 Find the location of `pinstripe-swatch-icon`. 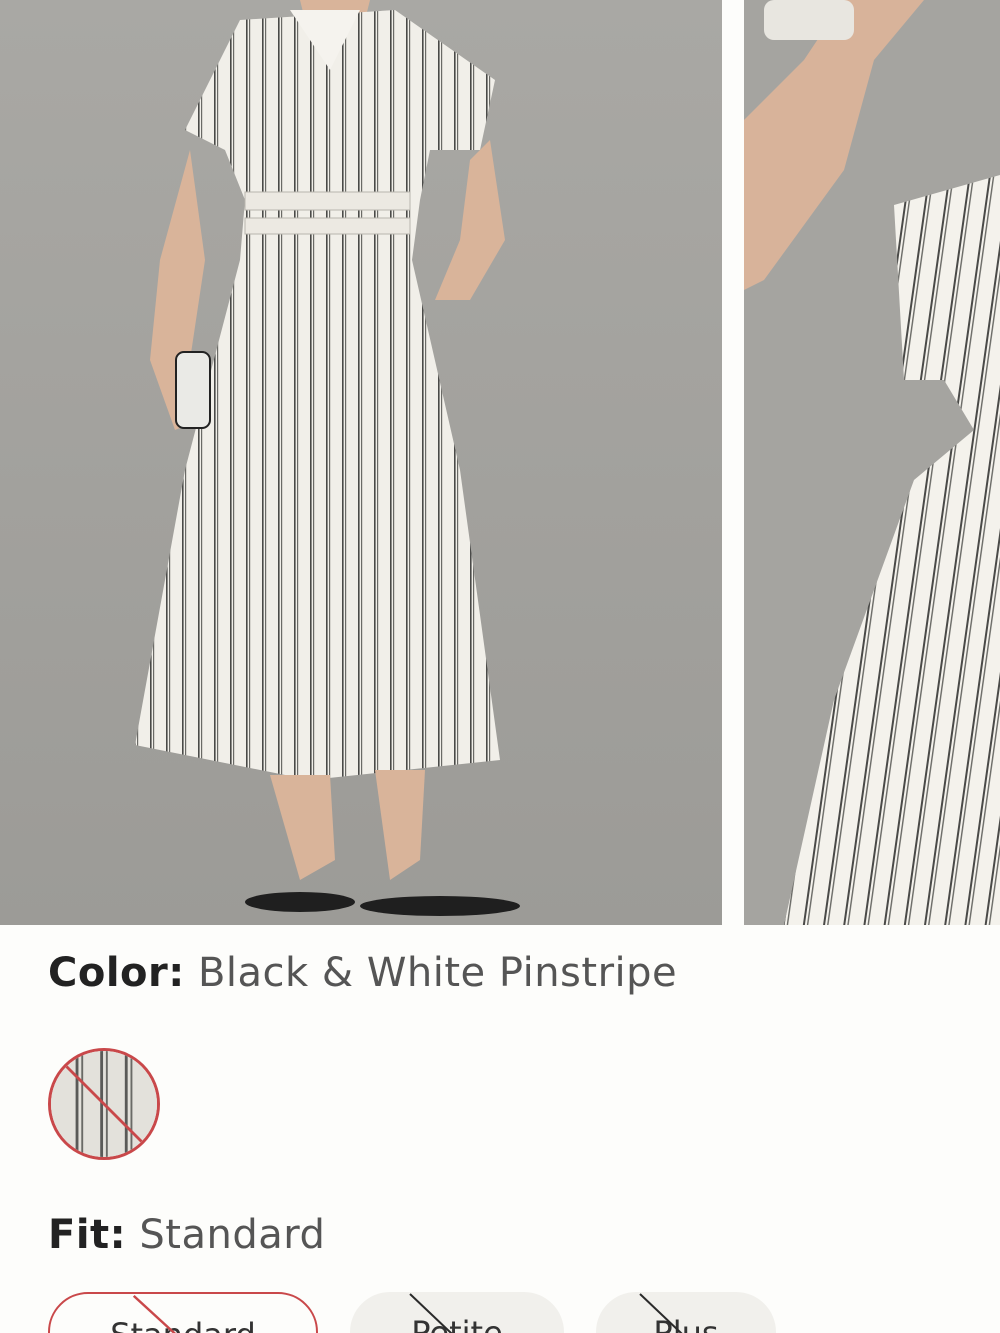

pinstripe-swatch-icon is located at coordinates (104, 1104).